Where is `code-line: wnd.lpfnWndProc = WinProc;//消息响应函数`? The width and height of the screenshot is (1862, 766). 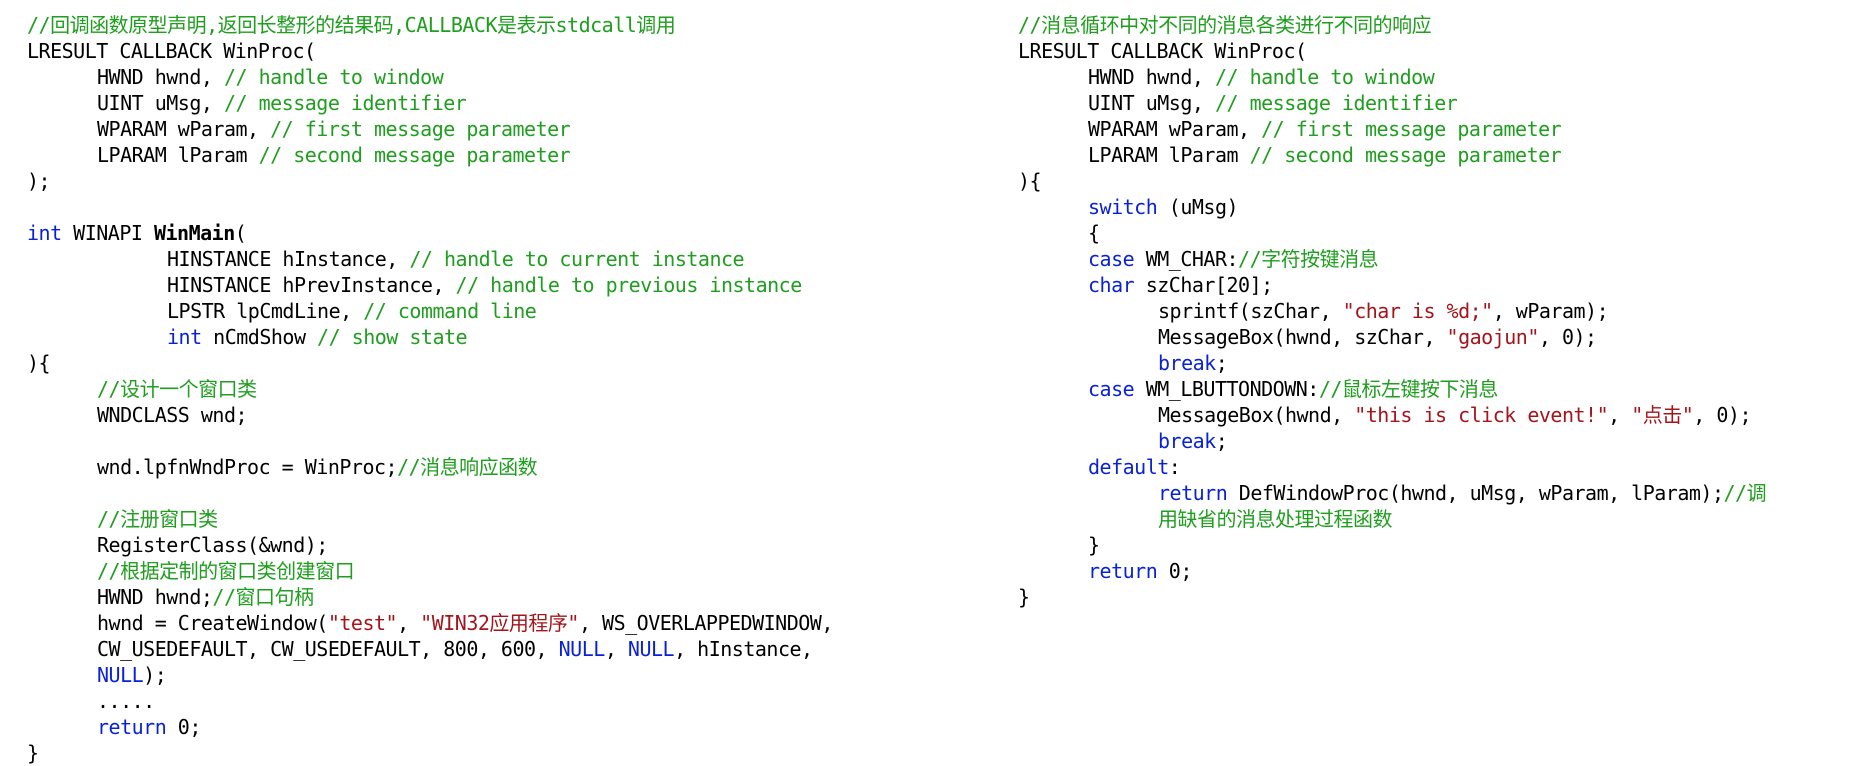
code-line: wnd.lpfnWndProc = WinProc;//消息响应函数 is located at coordinates (507, 467).